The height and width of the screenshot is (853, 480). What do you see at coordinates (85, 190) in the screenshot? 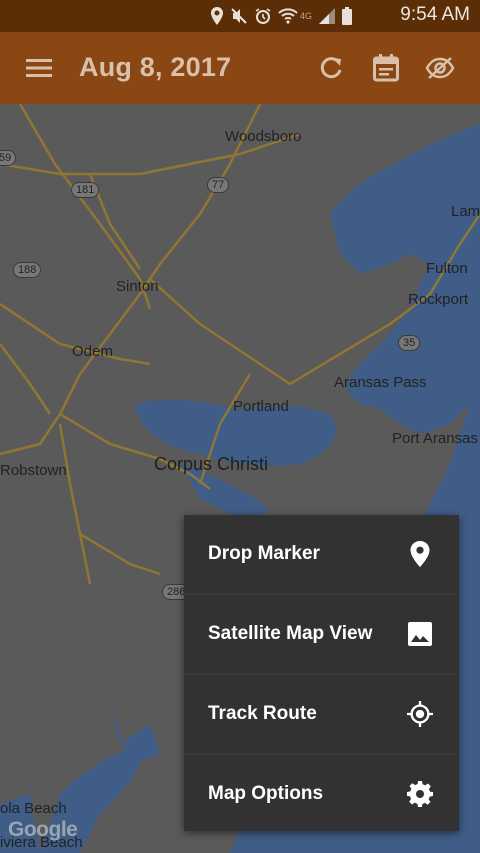
I see `highway-shield: 181` at bounding box center [85, 190].